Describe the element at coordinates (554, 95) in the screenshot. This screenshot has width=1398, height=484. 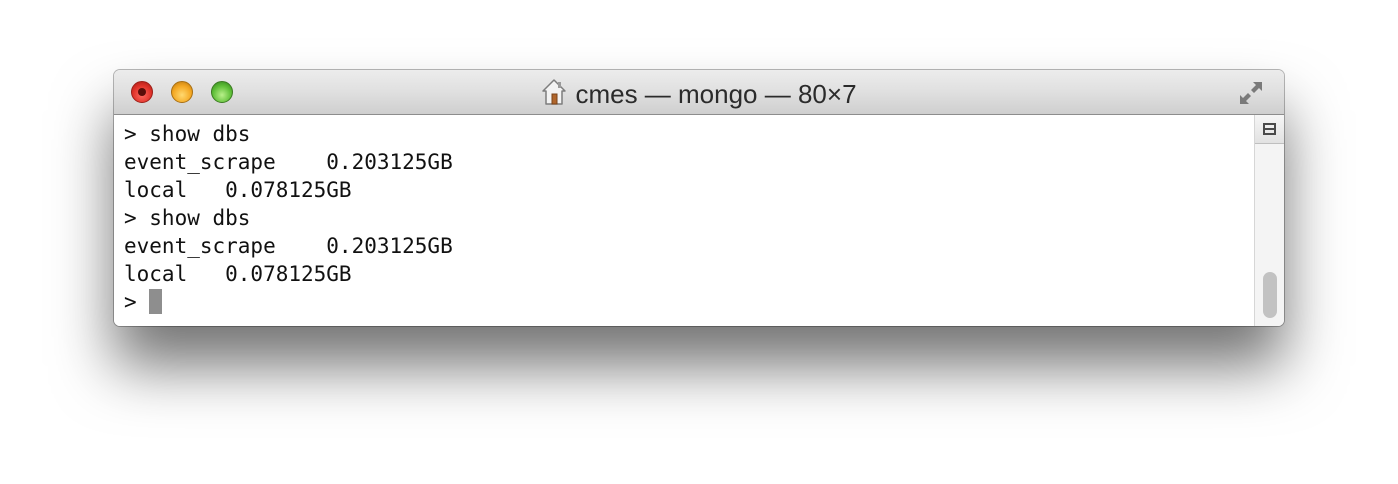
I see `home-icon` at that location.